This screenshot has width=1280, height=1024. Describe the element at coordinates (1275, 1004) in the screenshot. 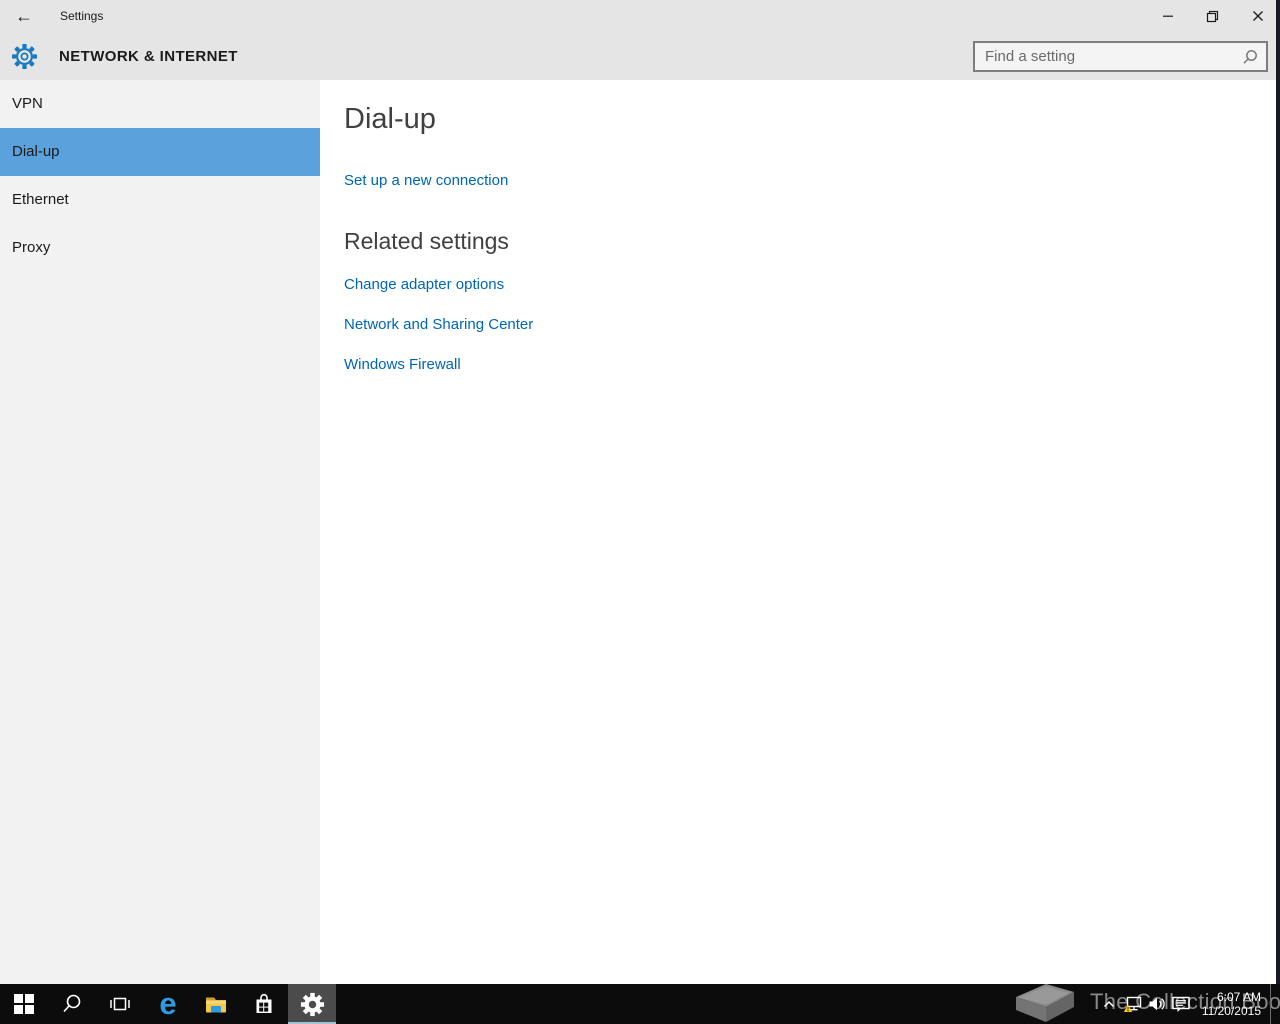

I see `show-desktop-button` at that location.